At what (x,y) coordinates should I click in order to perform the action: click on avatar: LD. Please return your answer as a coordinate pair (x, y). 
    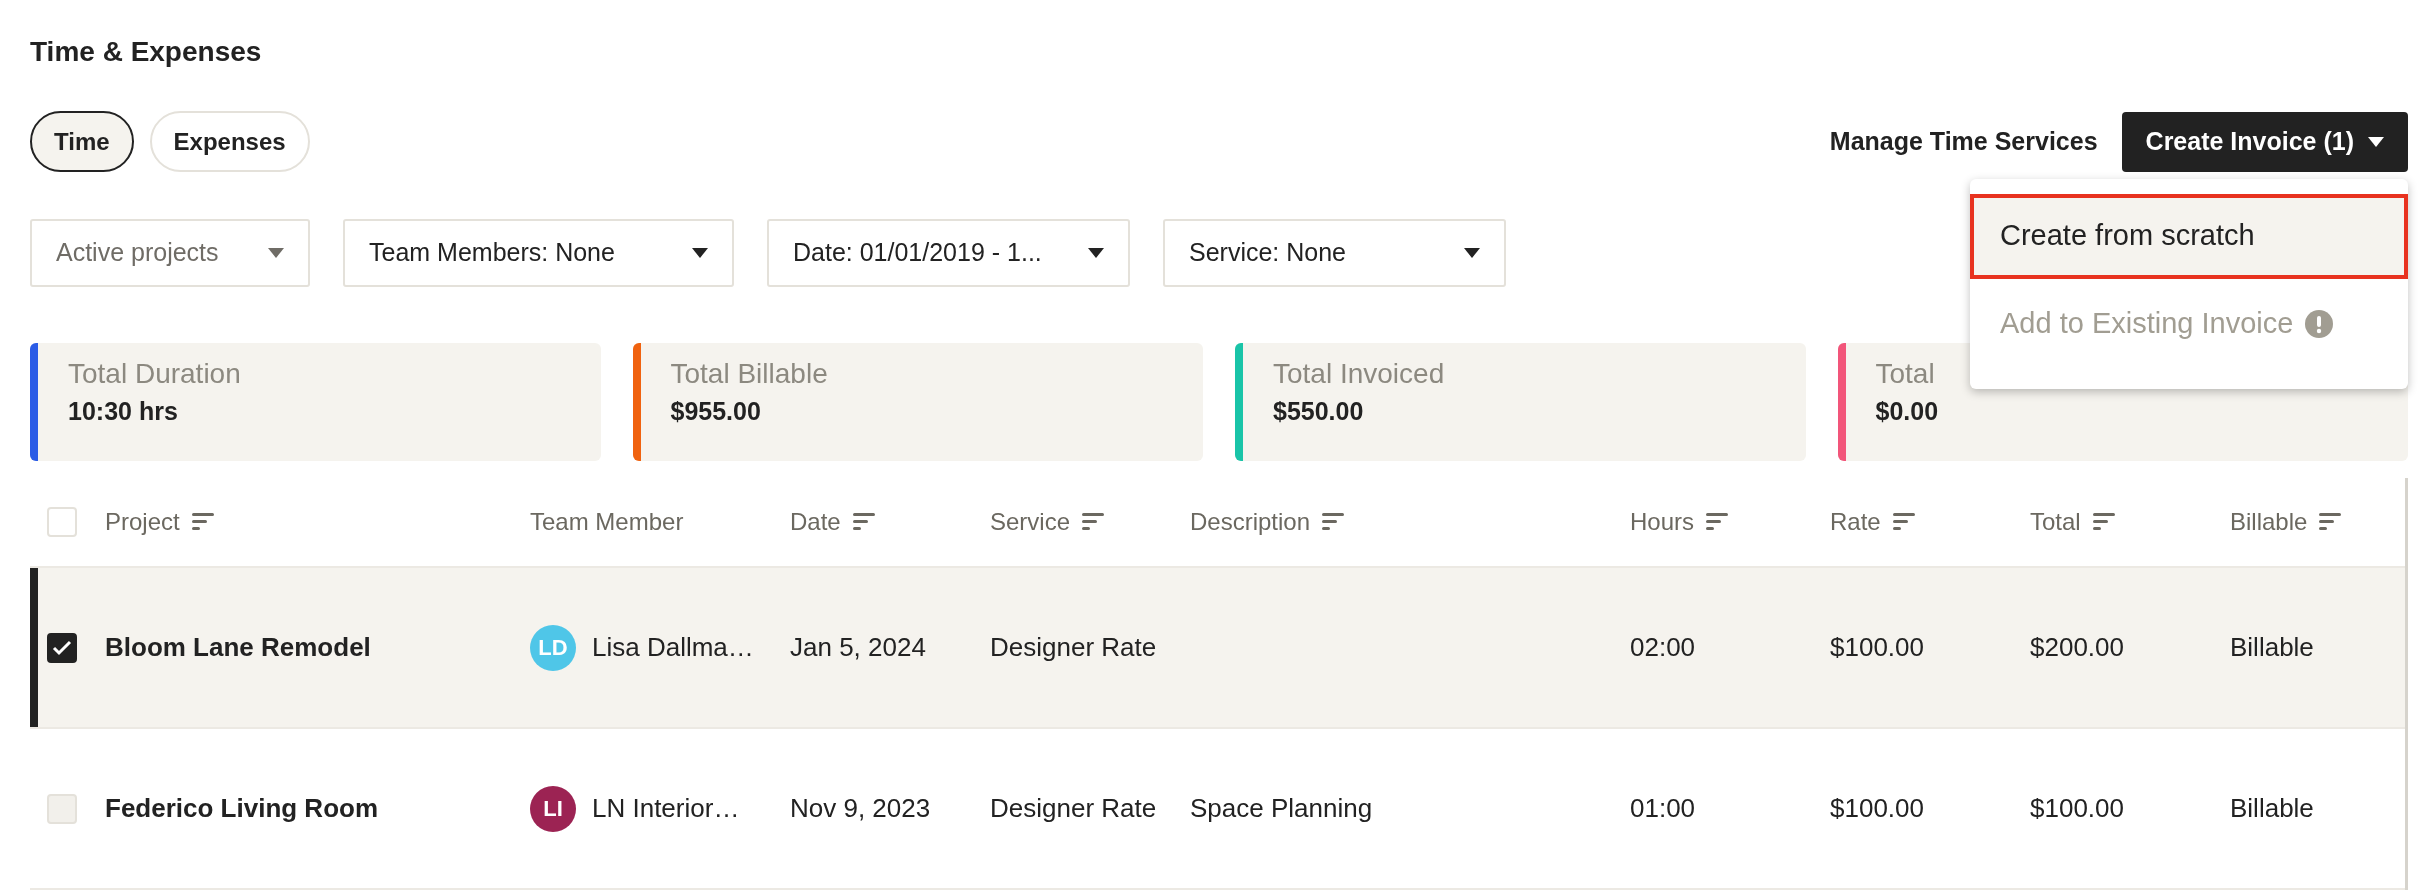
    Looking at the image, I should click on (553, 647).